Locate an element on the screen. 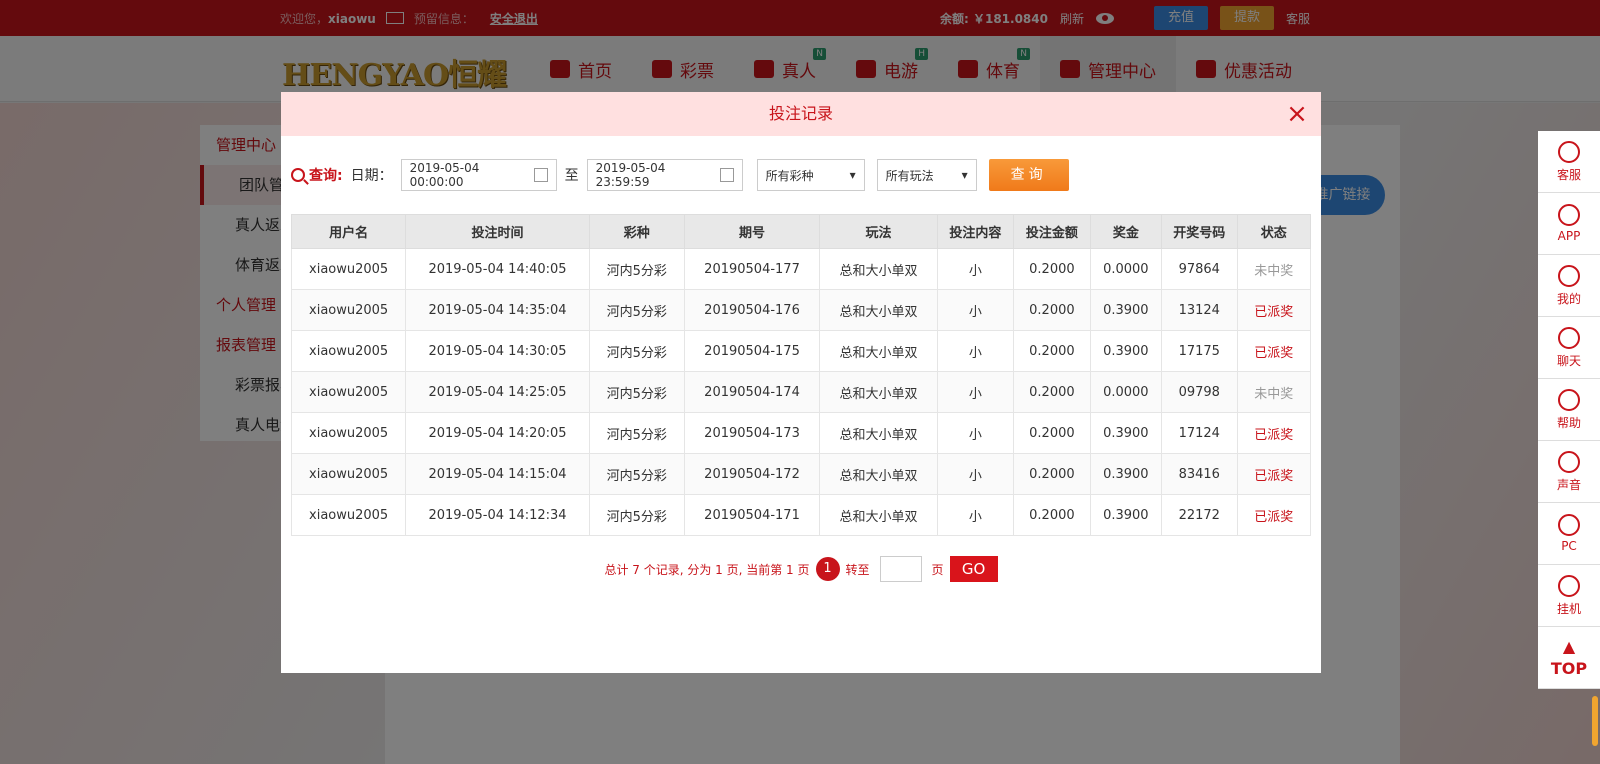 Image resolution: width=1600 pixels, height=764 pixels. dock-sound: 声音 is located at coordinates (1569, 472).